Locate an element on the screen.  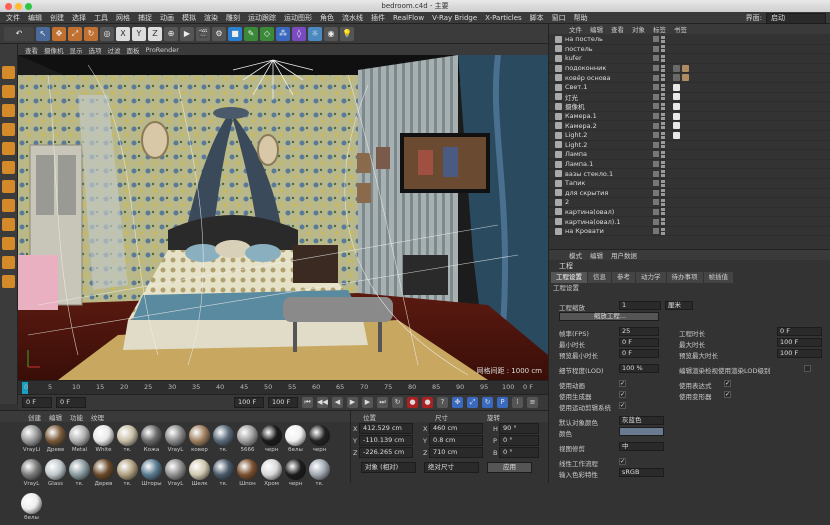
attr-menu-edit: 编辑 is located at coordinates (596, 255).